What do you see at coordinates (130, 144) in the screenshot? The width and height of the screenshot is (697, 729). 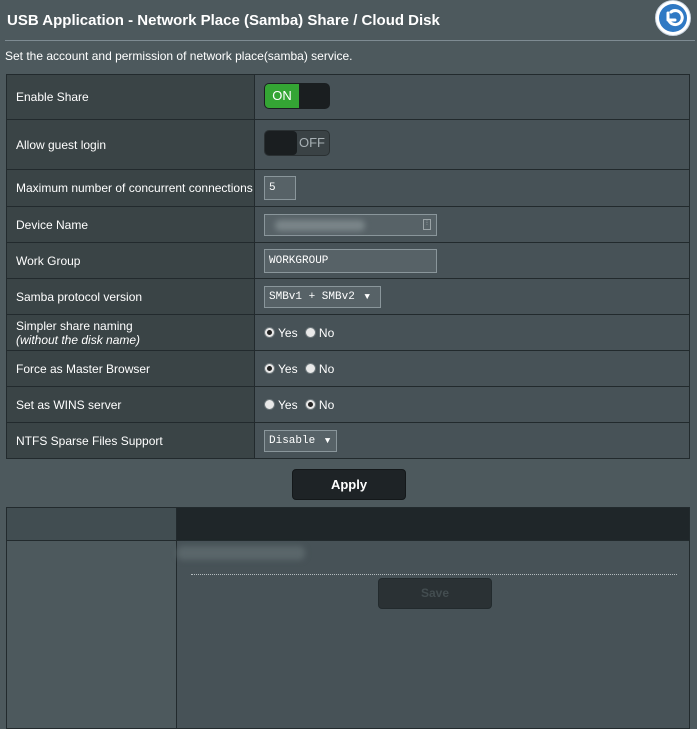 I see `guest-login-label: Allow guest login` at bounding box center [130, 144].